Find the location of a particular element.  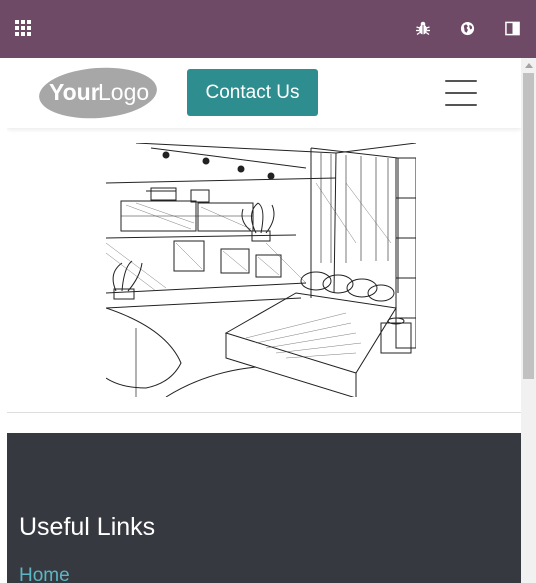

footer-link-home: Home is located at coordinates (44, 574).